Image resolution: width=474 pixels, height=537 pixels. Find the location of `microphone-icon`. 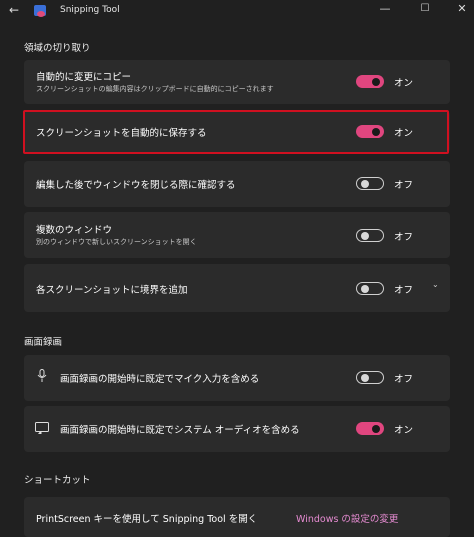

microphone-icon is located at coordinates (42, 377).